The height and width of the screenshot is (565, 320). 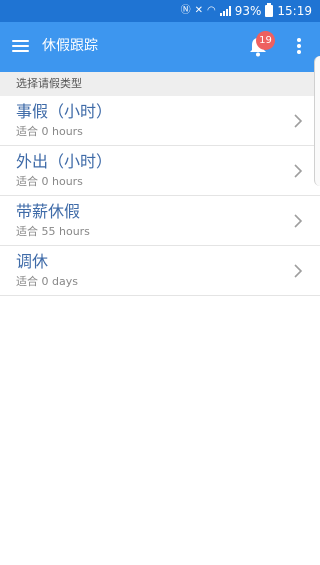 What do you see at coordinates (211, 10) in the screenshot?
I see `wifi-icon: ◠` at bounding box center [211, 10].